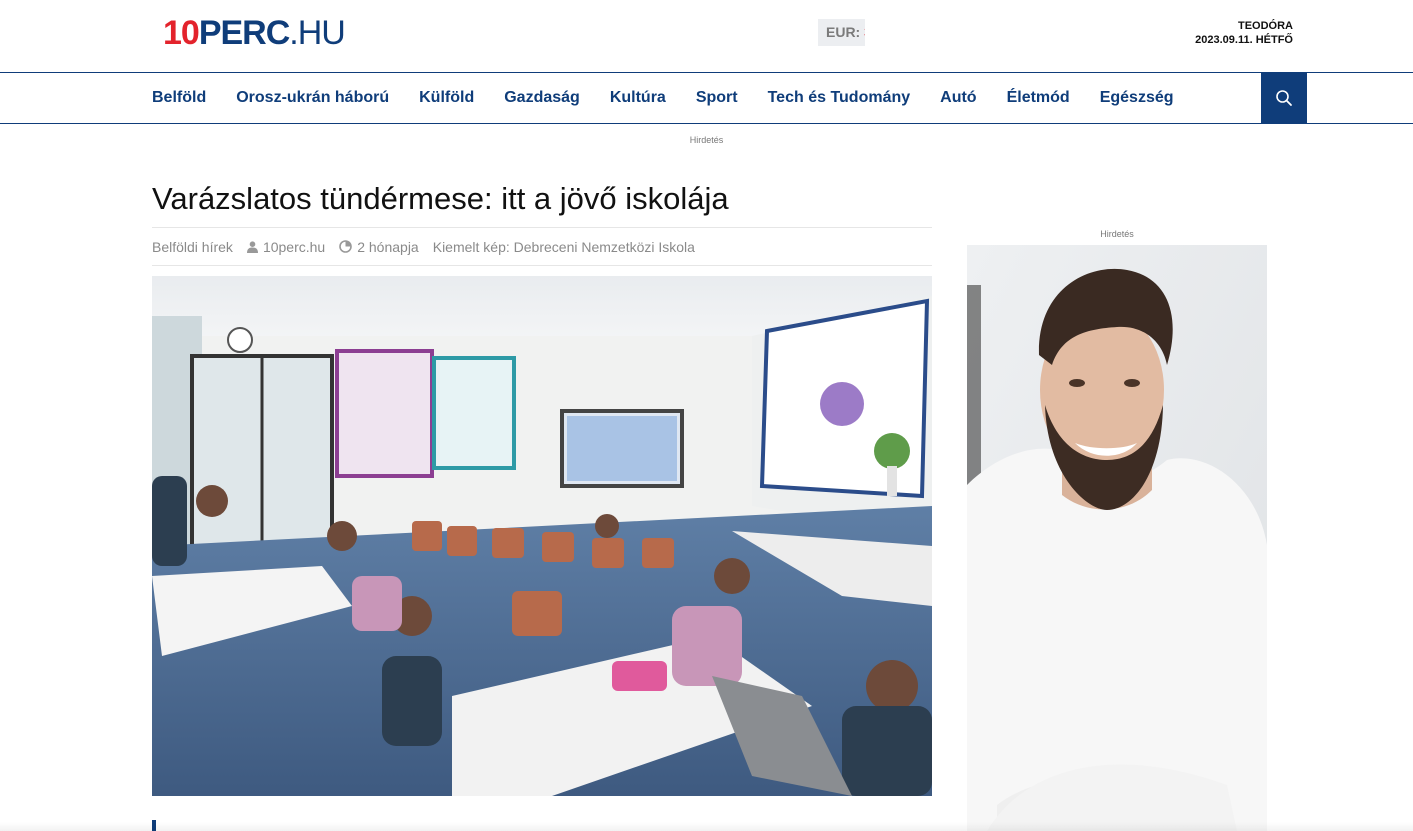 This screenshot has width=1413, height=831. What do you see at coordinates (542, 98) in the screenshot?
I see `nav-item-gazdasag: Gazdaság` at bounding box center [542, 98].